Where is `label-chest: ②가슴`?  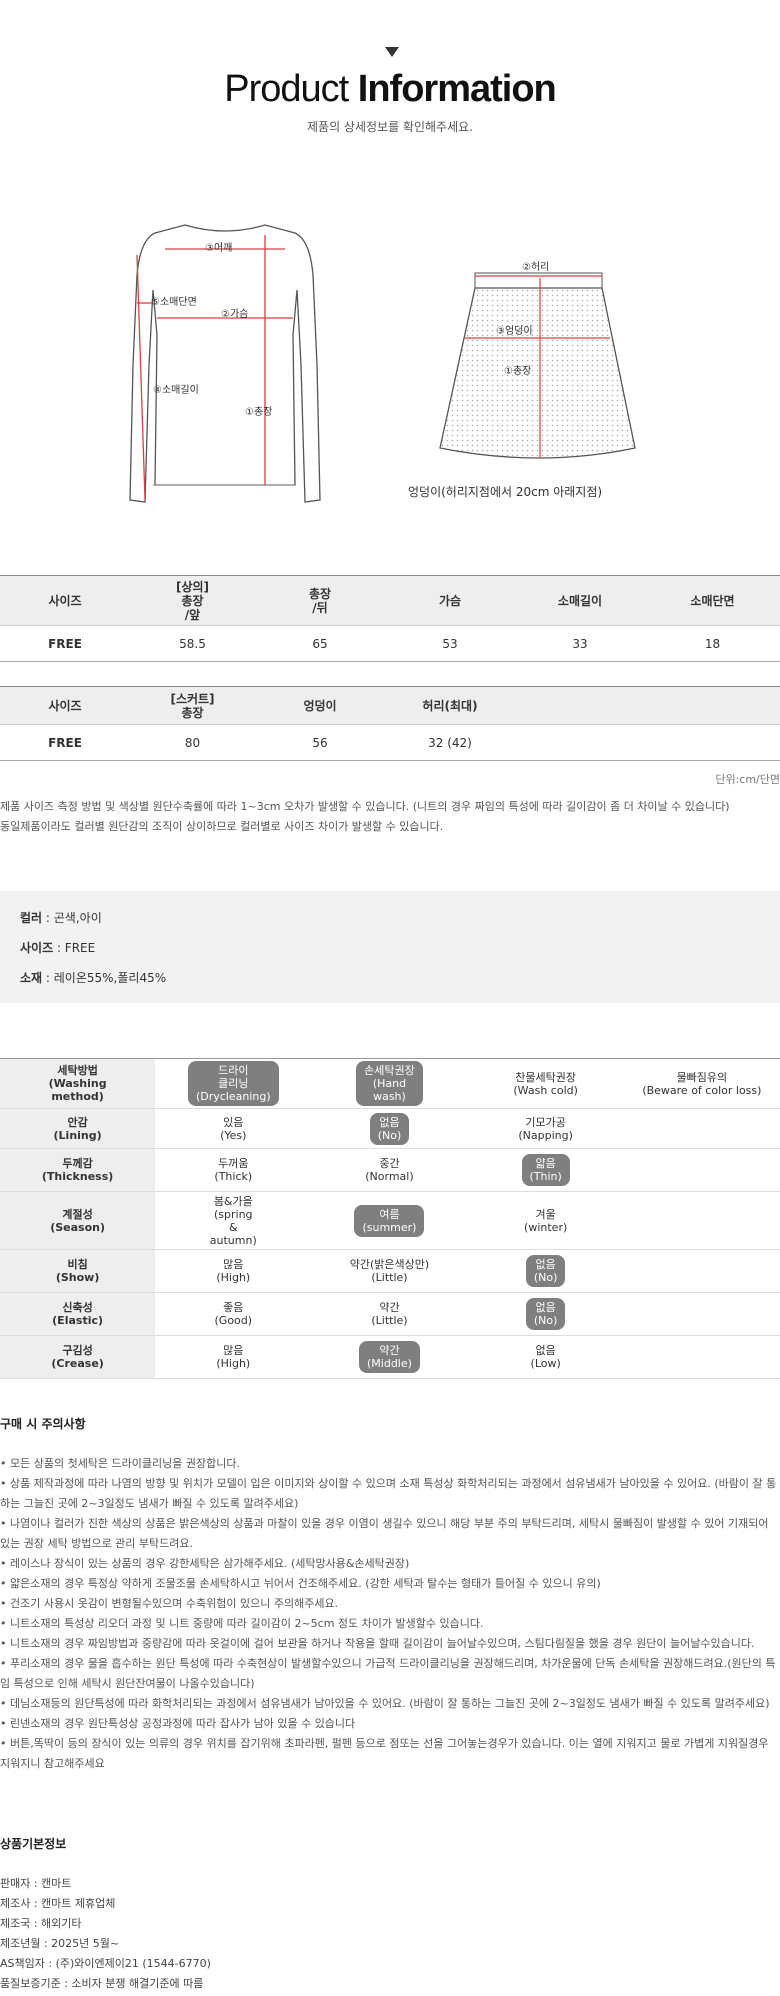
label-chest: ②가슴 is located at coordinates (234, 314).